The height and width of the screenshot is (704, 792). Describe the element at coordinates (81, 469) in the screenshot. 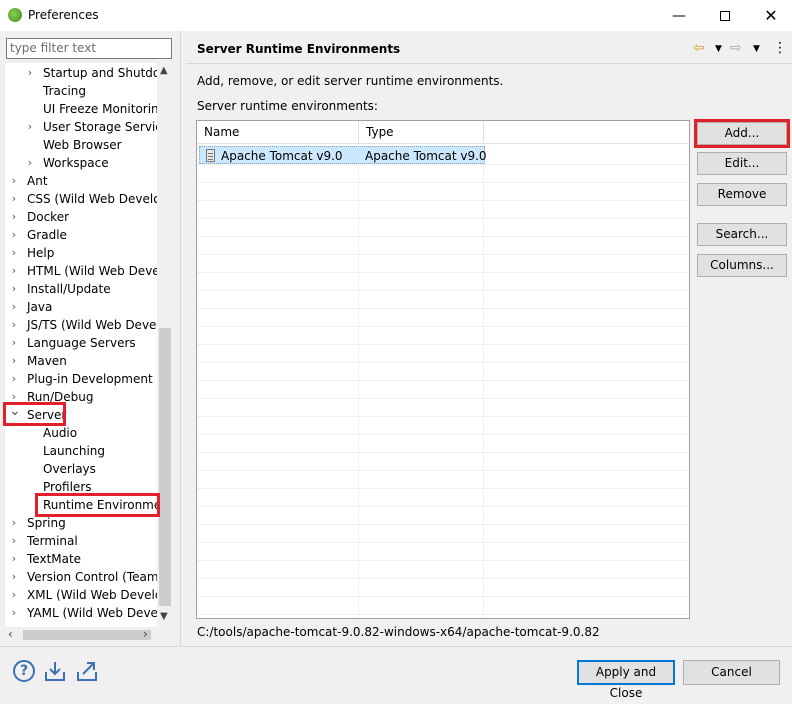

I see `tree-item: Overlays` at that location.